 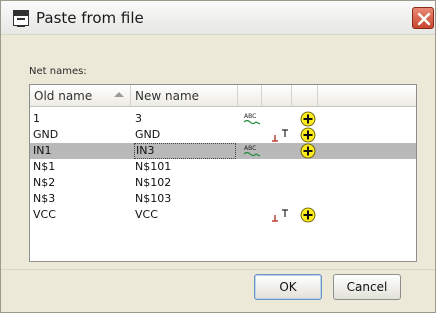 What do you see at coordinates (367, 287) in the screenshot?
I see `cancel-button: Cancel` at bounding box center [367, 287].